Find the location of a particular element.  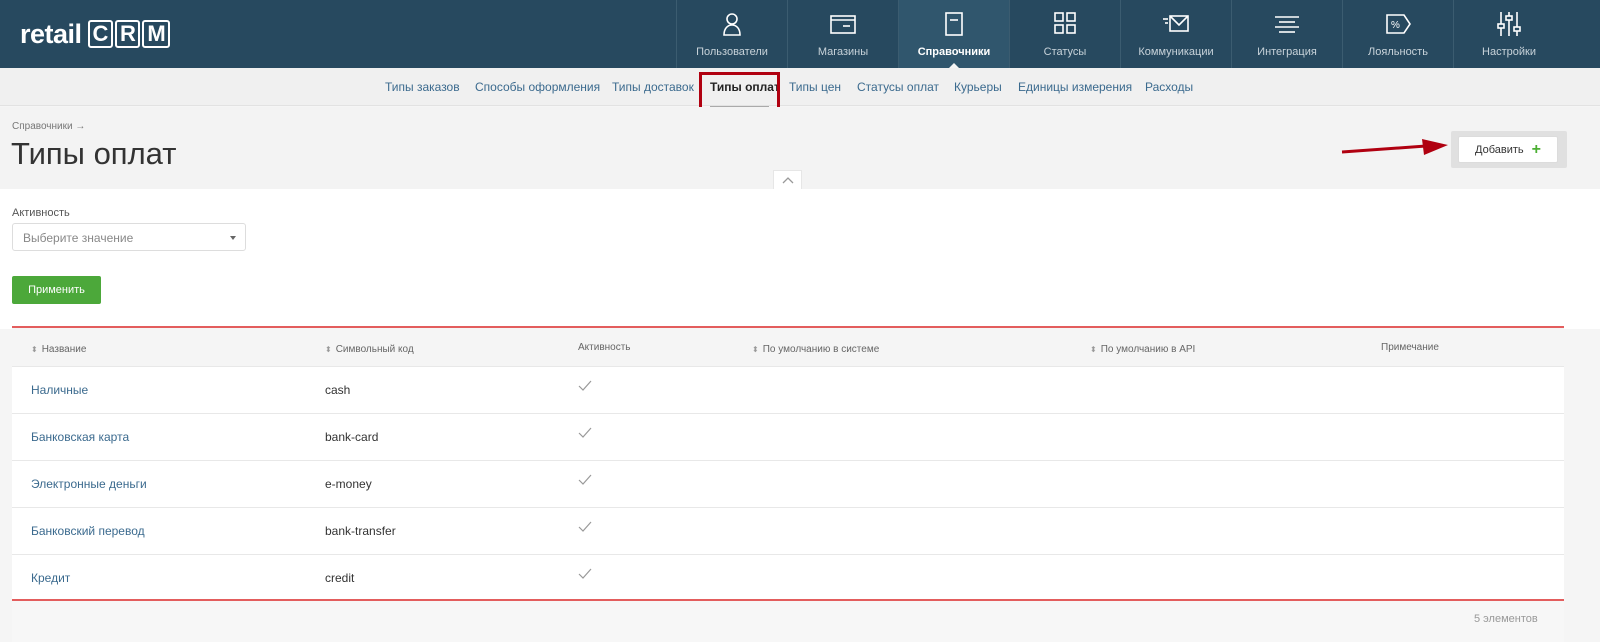

subnav-payment-statuses: Статусы оплат is located at coordinates (898, 87).